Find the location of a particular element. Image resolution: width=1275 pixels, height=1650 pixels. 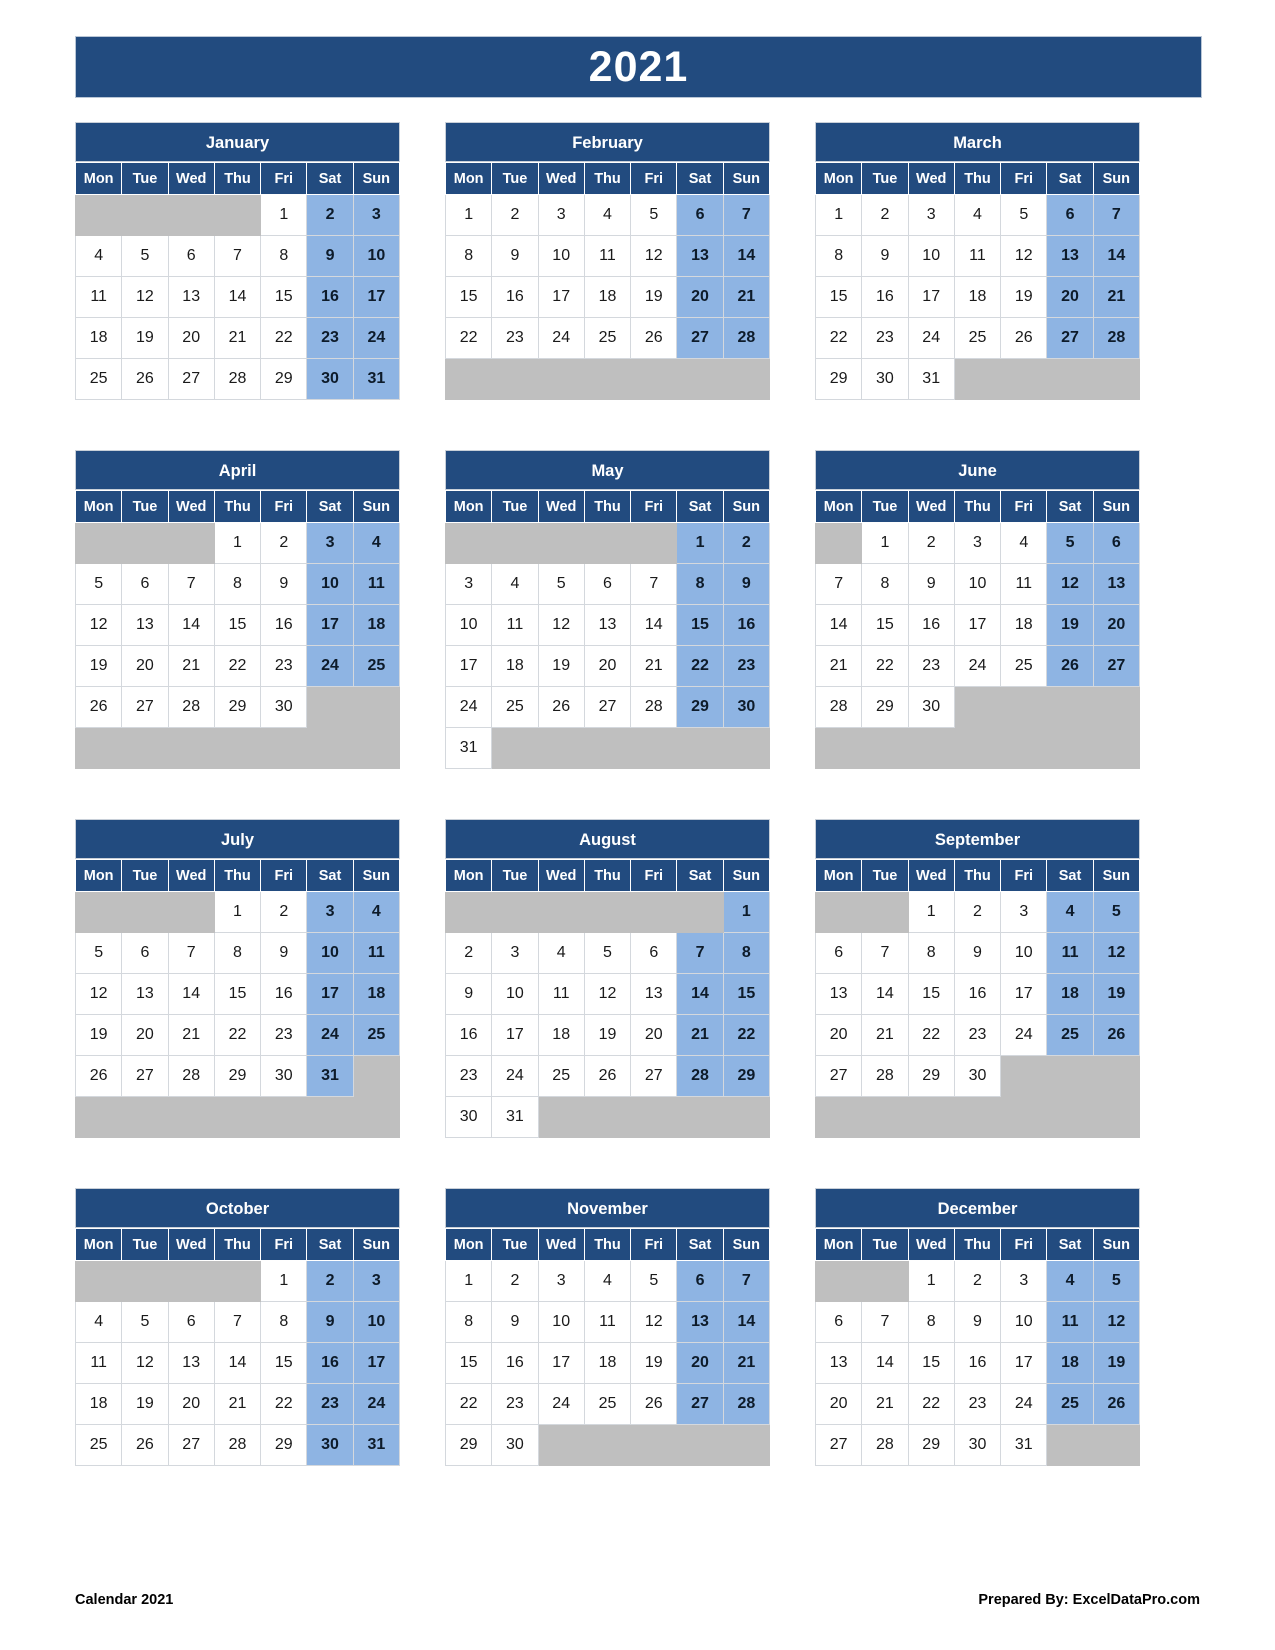

weekend-day-cell: 9 is located at coordinates (746, 584).